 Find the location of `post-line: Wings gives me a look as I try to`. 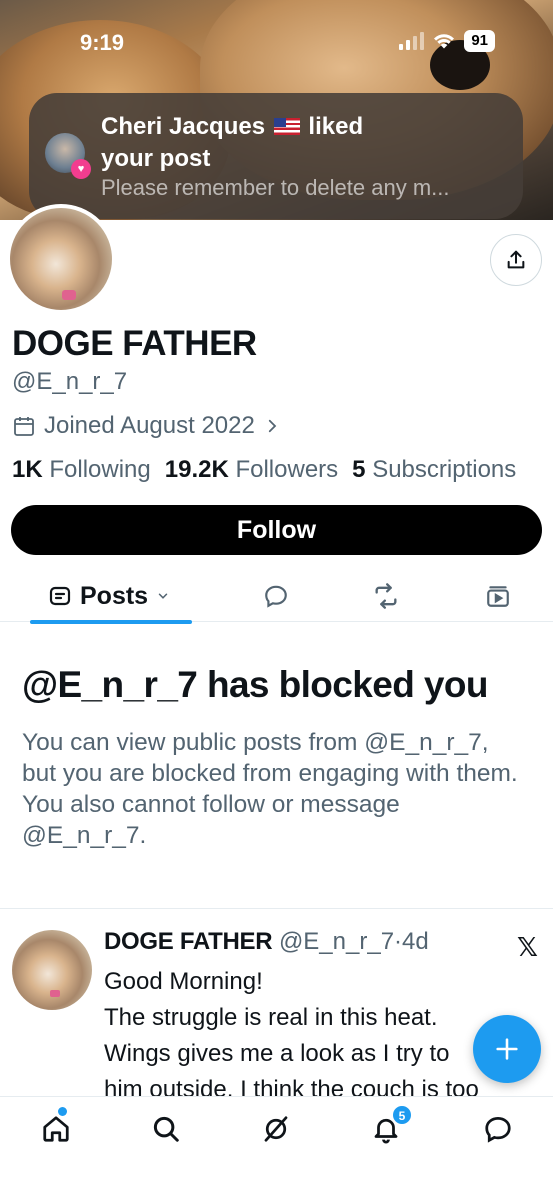

post-line: Wings gives me a look as I try to is located at coordinates (277, 1053).